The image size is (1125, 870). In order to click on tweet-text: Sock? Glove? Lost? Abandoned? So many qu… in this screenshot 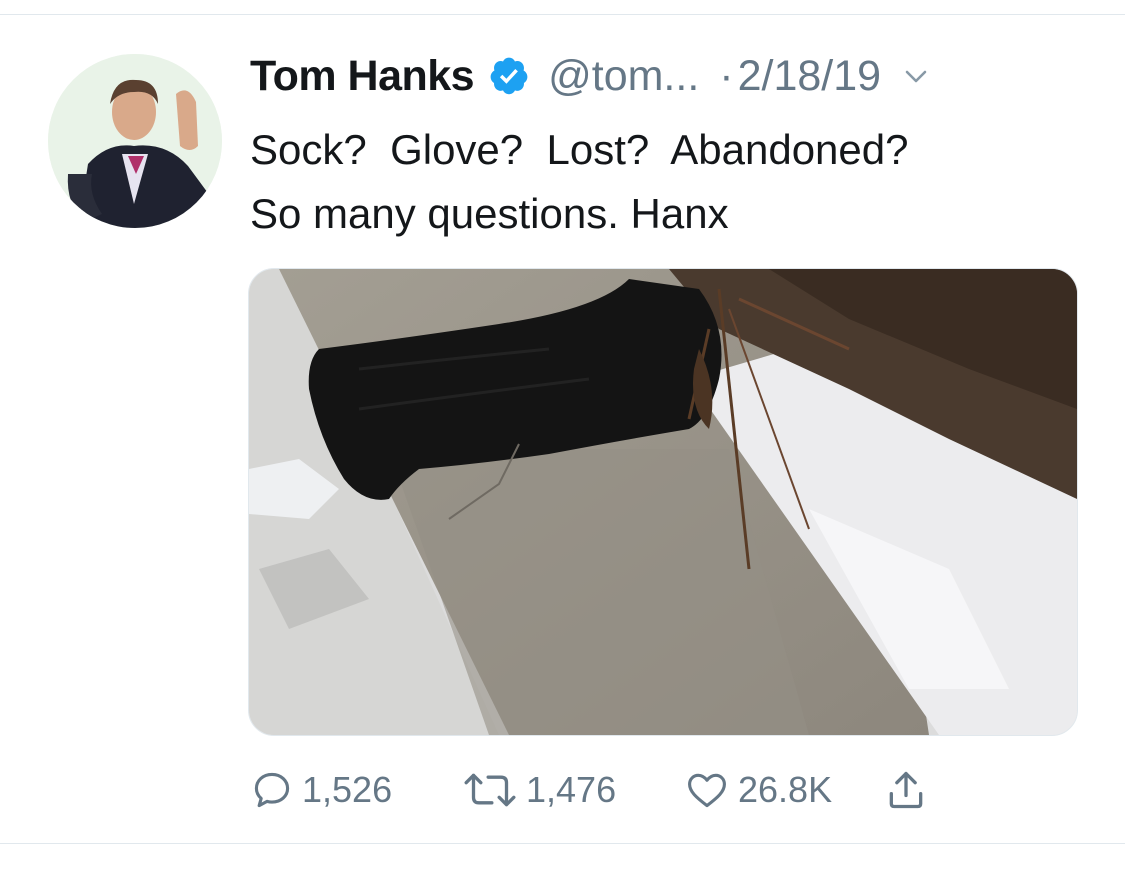, I will do `click(670, 182)`.